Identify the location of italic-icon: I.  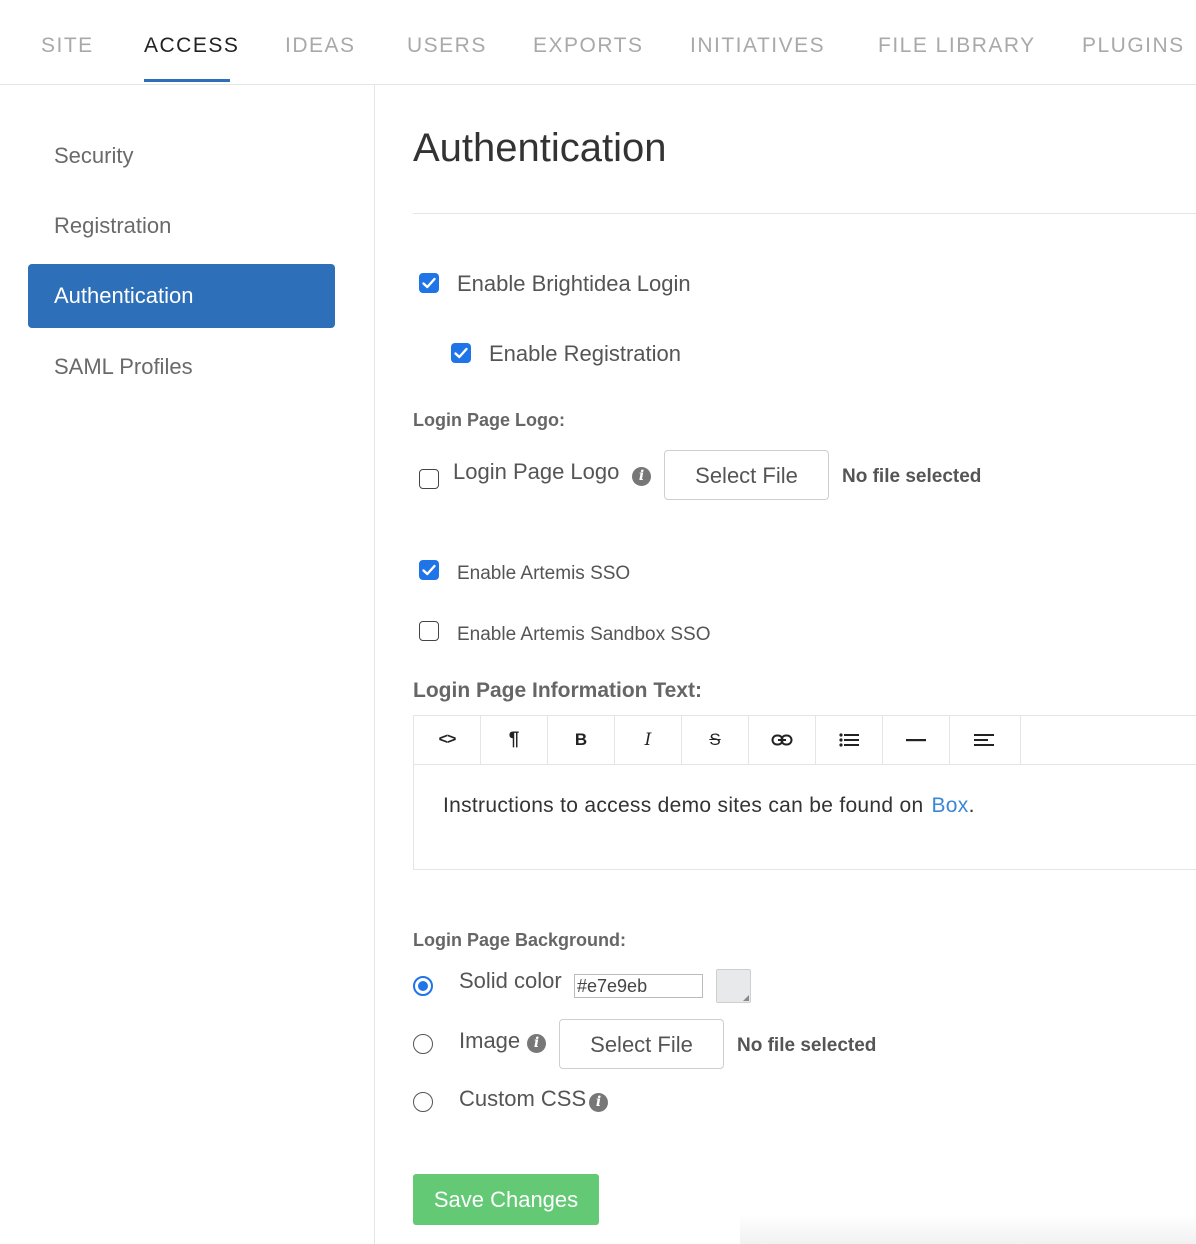
(648, 740).